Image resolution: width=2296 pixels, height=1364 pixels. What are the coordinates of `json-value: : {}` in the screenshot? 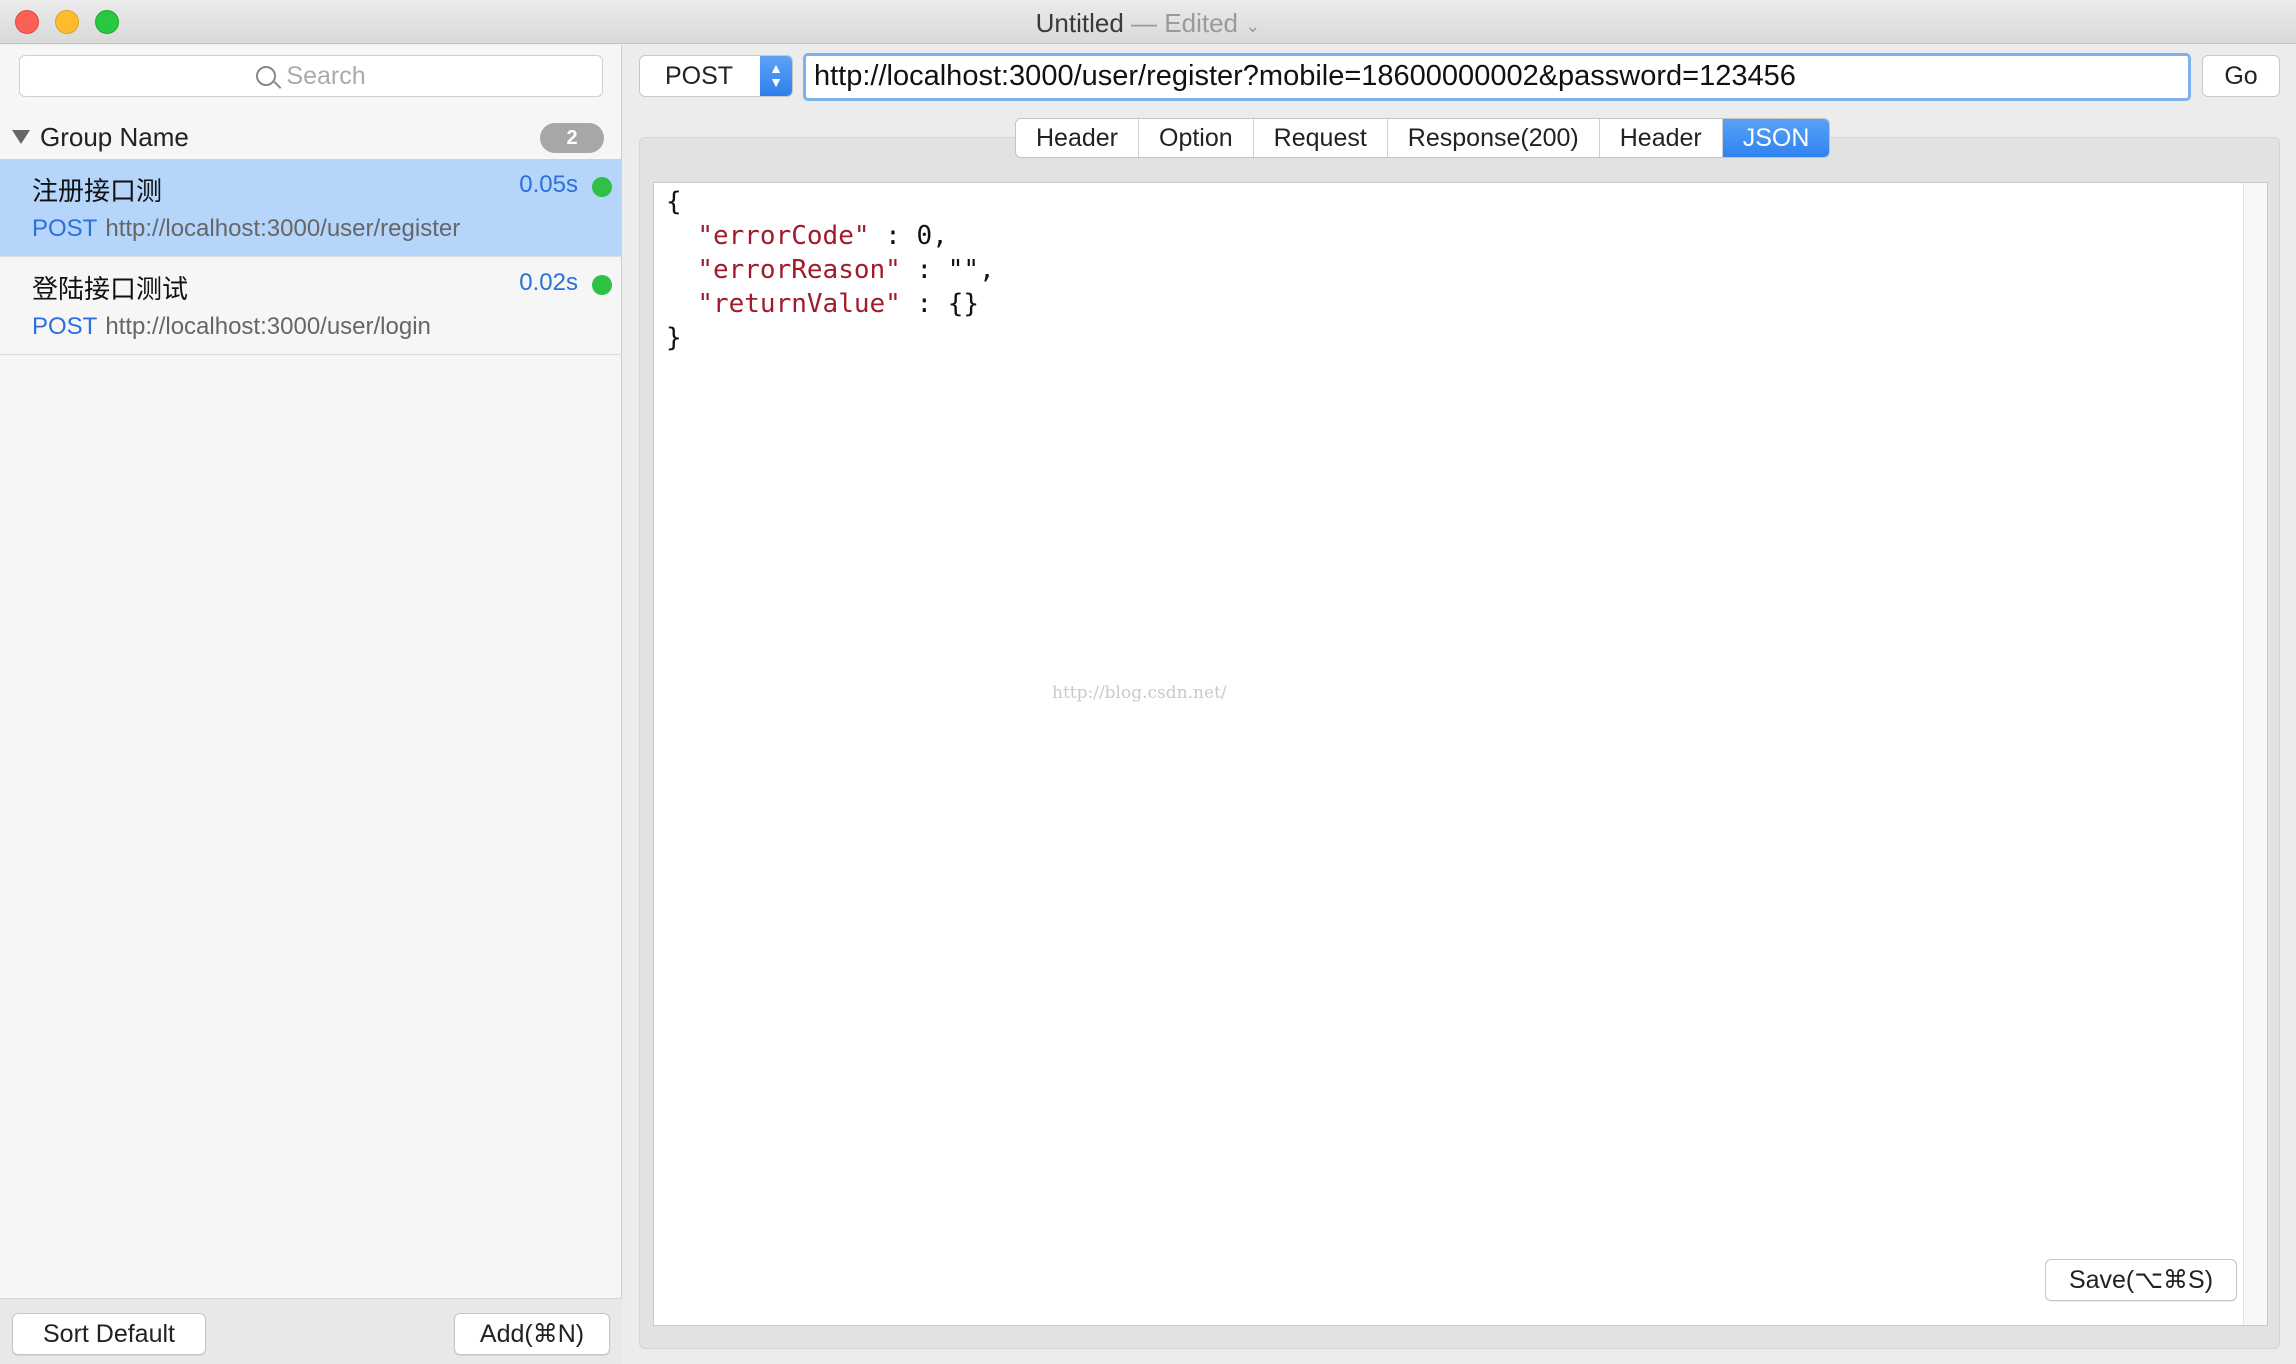 It's located at (940, 304).